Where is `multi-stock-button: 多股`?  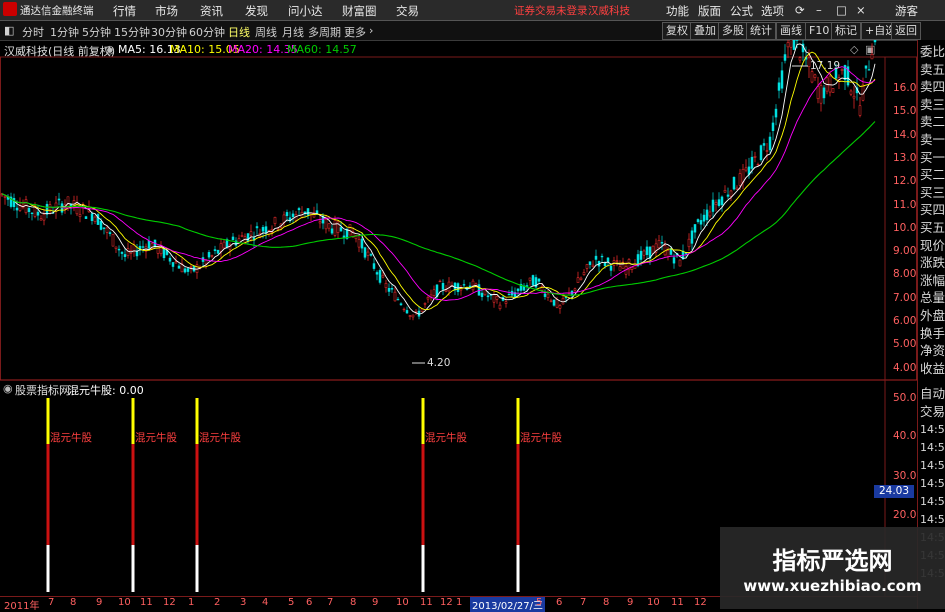 multi-stock-button: 多股 is located at coordinates (733, 31).